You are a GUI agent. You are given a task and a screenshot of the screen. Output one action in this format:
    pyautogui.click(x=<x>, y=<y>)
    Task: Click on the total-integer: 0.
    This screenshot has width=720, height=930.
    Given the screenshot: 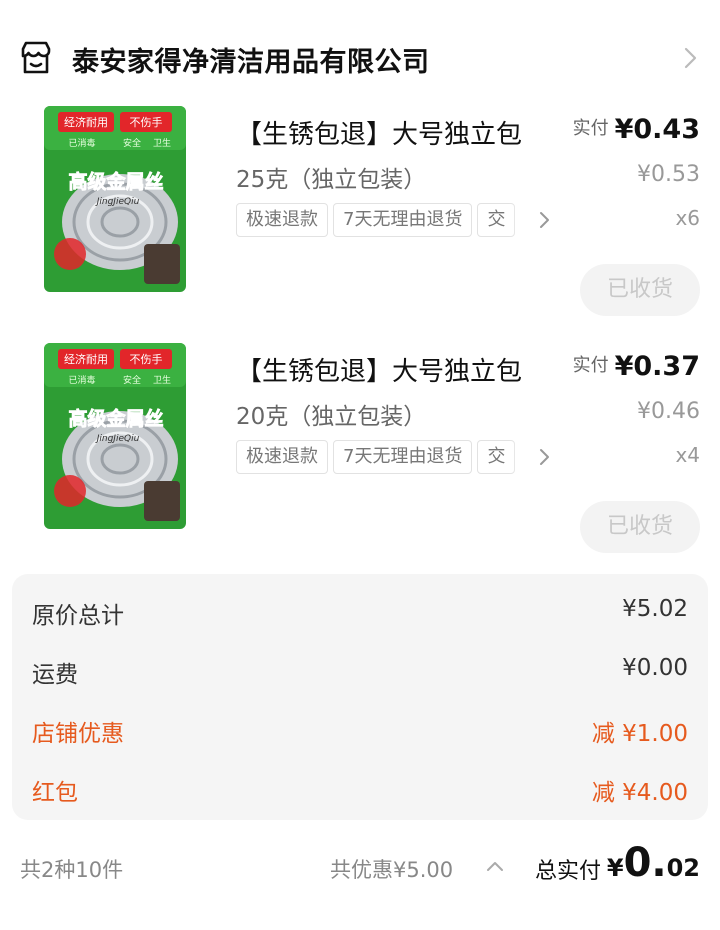 What is the action you would take?
    pyautogui.click(x=645, y=863)
    